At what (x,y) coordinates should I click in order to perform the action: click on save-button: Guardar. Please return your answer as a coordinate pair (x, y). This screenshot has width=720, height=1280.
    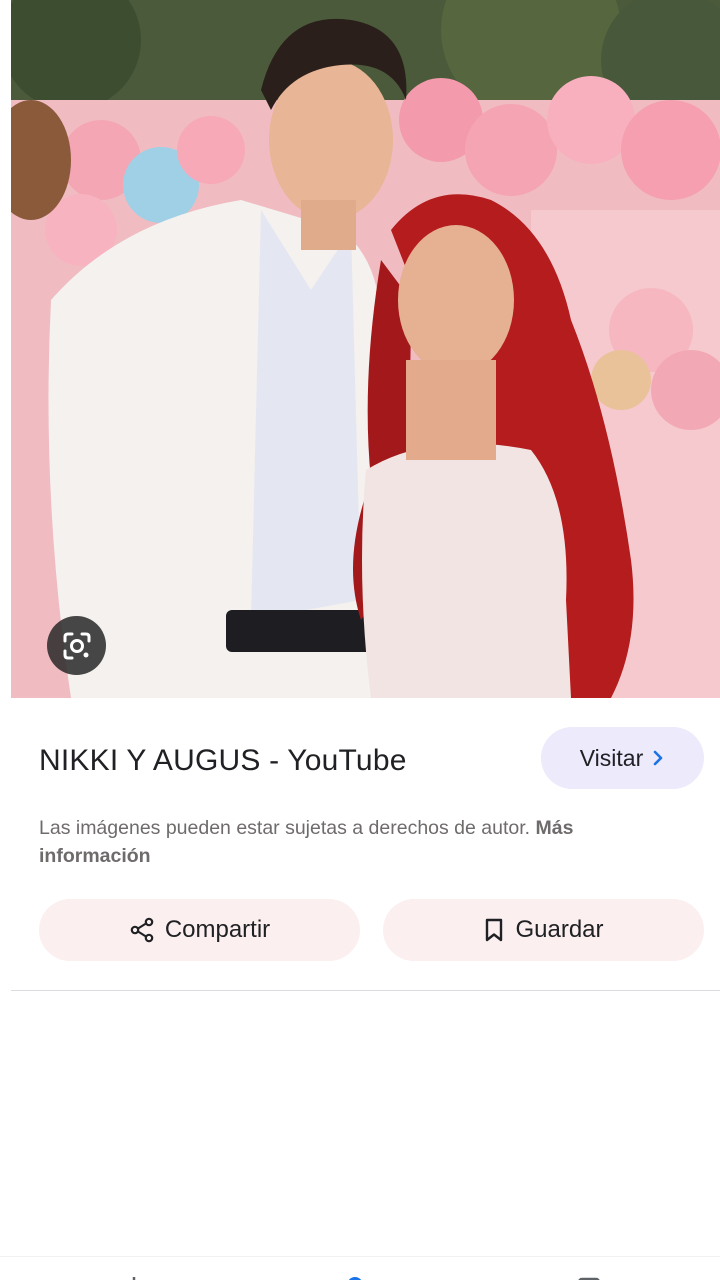
    Looking at the image, I should click on (543, 930).